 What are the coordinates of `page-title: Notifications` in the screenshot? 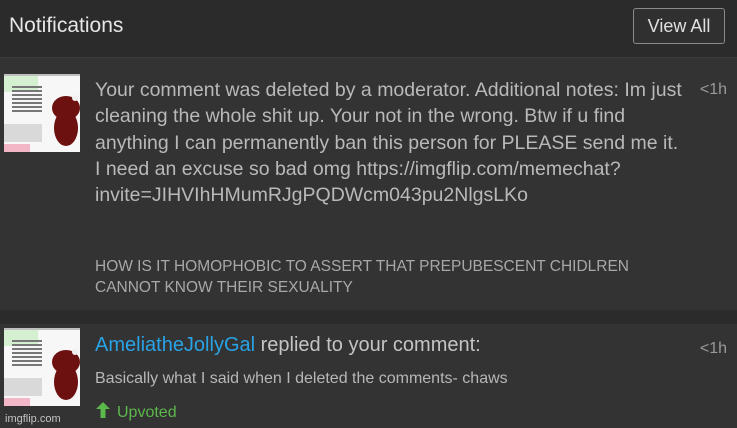 It's located at (66, 25).